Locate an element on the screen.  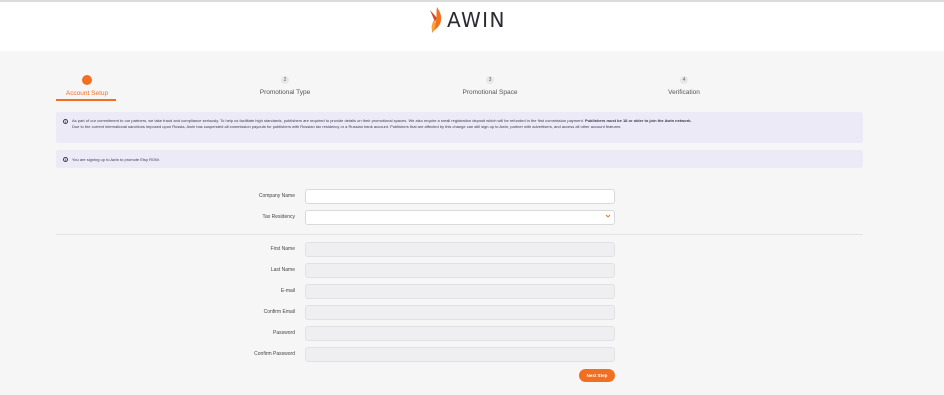
company-name-label: Company Name is located at coordinates (276, 196).